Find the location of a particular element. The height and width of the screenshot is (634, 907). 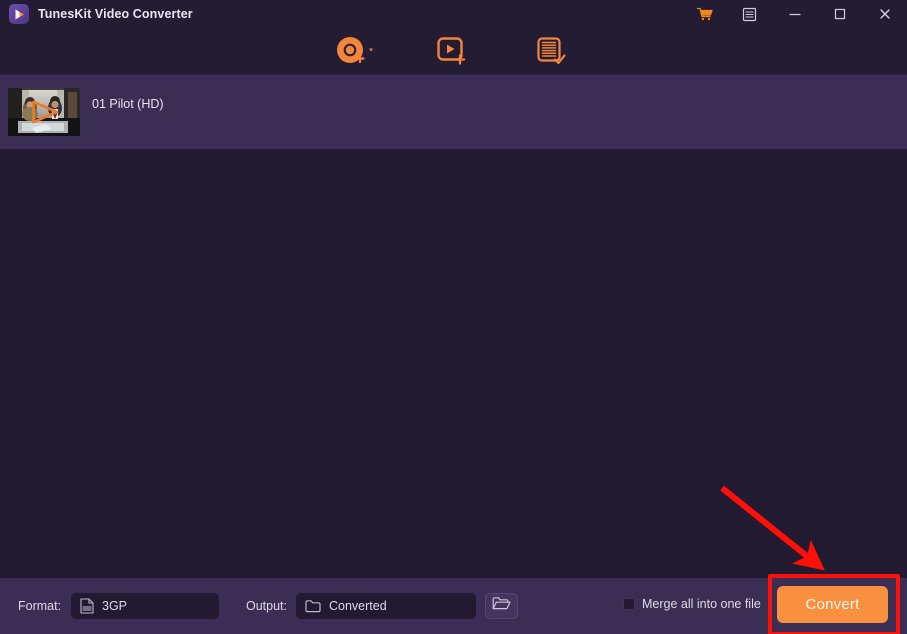

format-label: Format: is located at coordinates (40, 606).